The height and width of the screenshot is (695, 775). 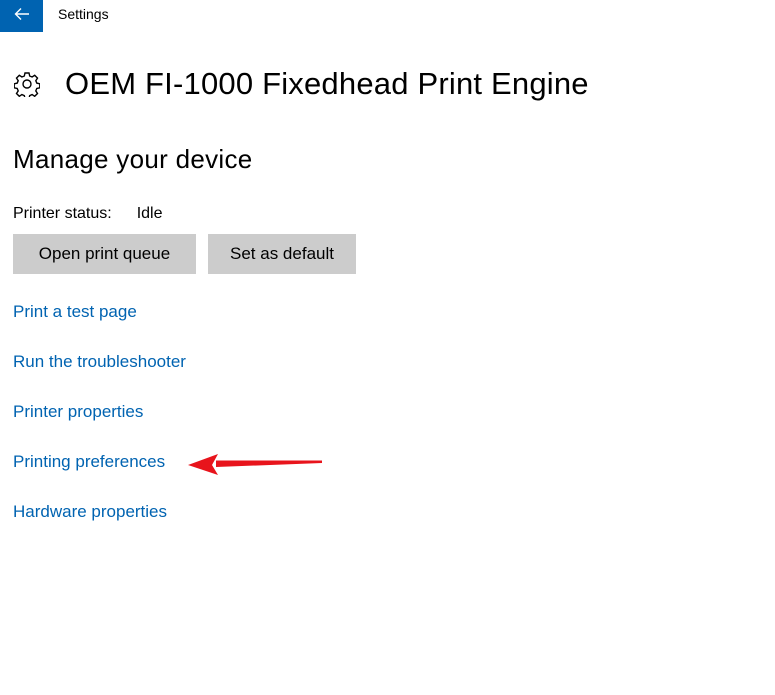 I want to click on open-print-queue-button: Open print queue, so click(x=104, y=254).